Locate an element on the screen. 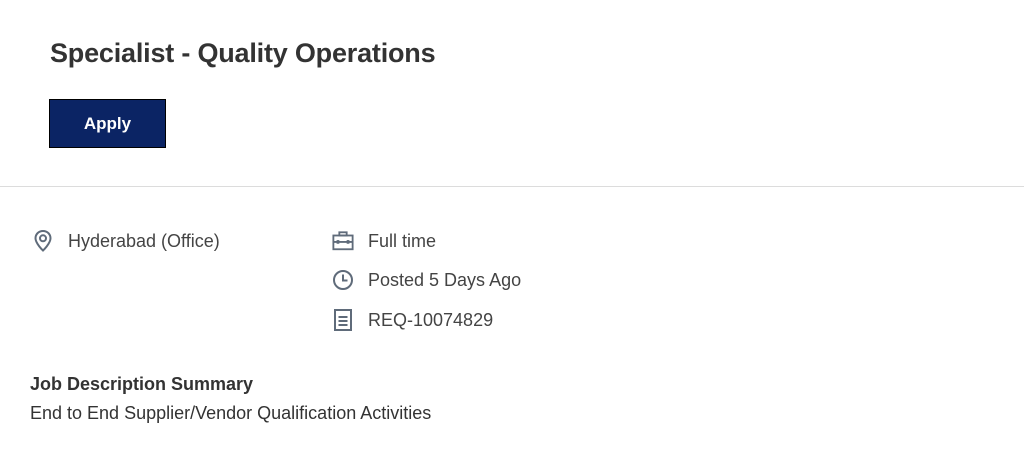 The height and width of the screenshot is (451, 1024). time-type-item: Full time is located at coordinates (384, 241).